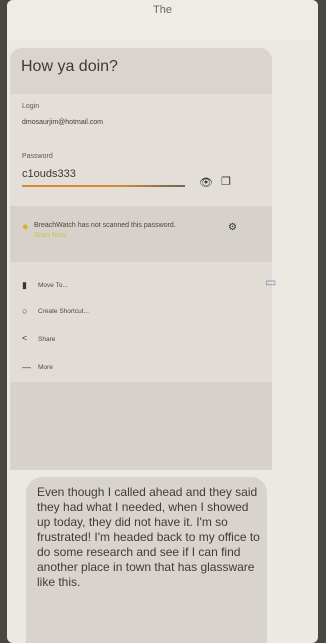  I want to click on password-label: Password, so click(37, 156).